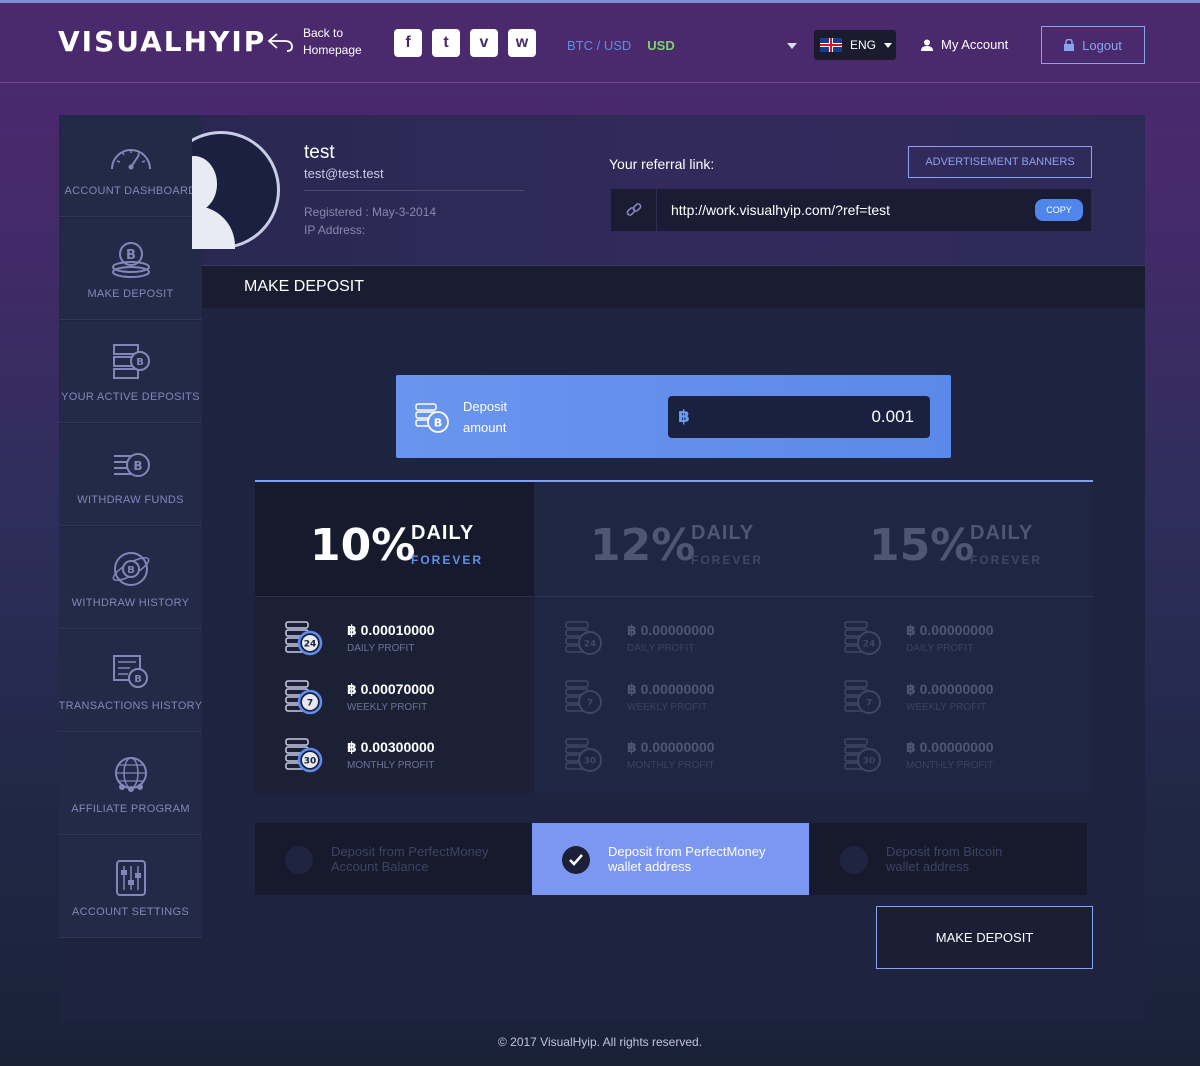  I want to click on referral-label: Your referral link:, so click(662, 164).